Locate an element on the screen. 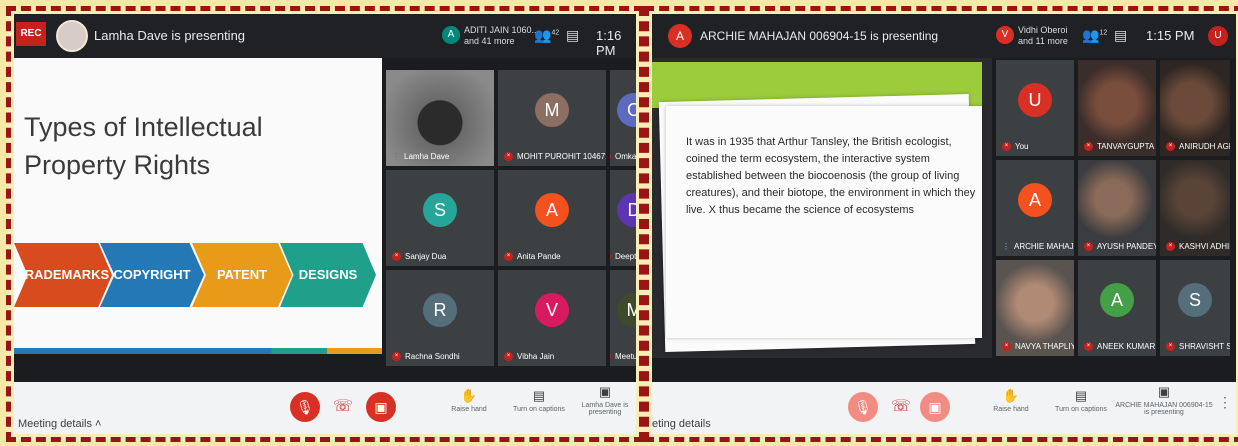  participant-avatar: V is located at coordinates (1005, 35).